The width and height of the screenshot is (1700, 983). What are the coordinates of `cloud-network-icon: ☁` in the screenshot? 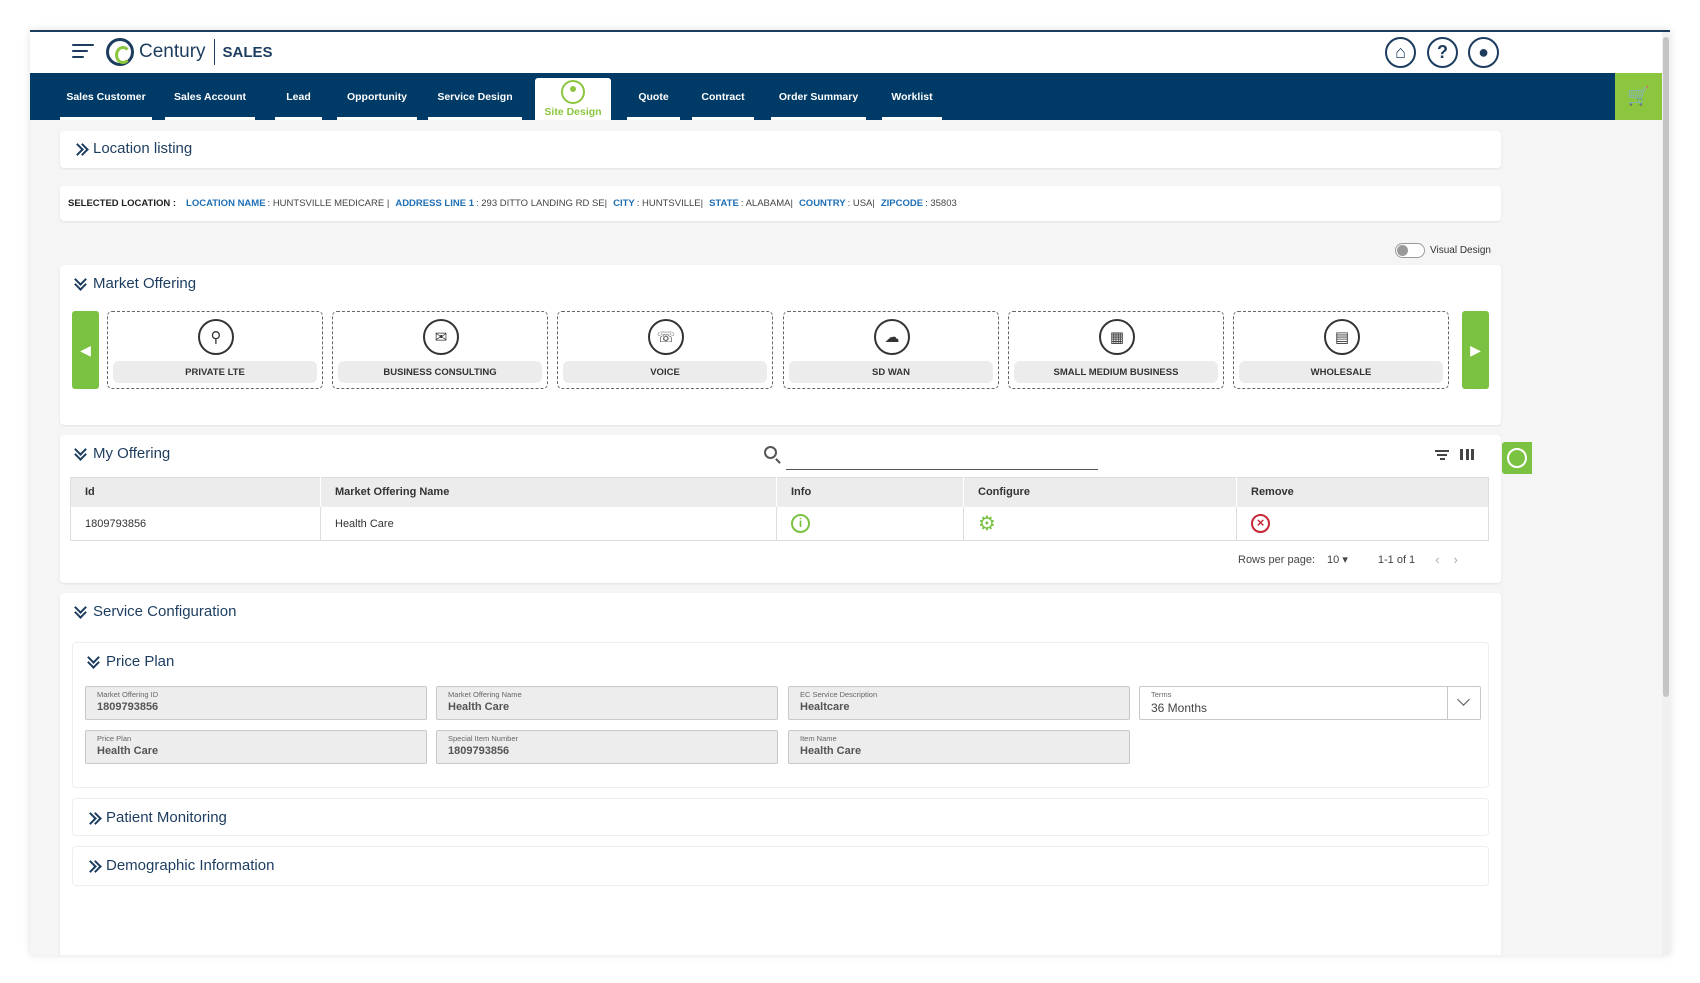 It's located at (892, 337).